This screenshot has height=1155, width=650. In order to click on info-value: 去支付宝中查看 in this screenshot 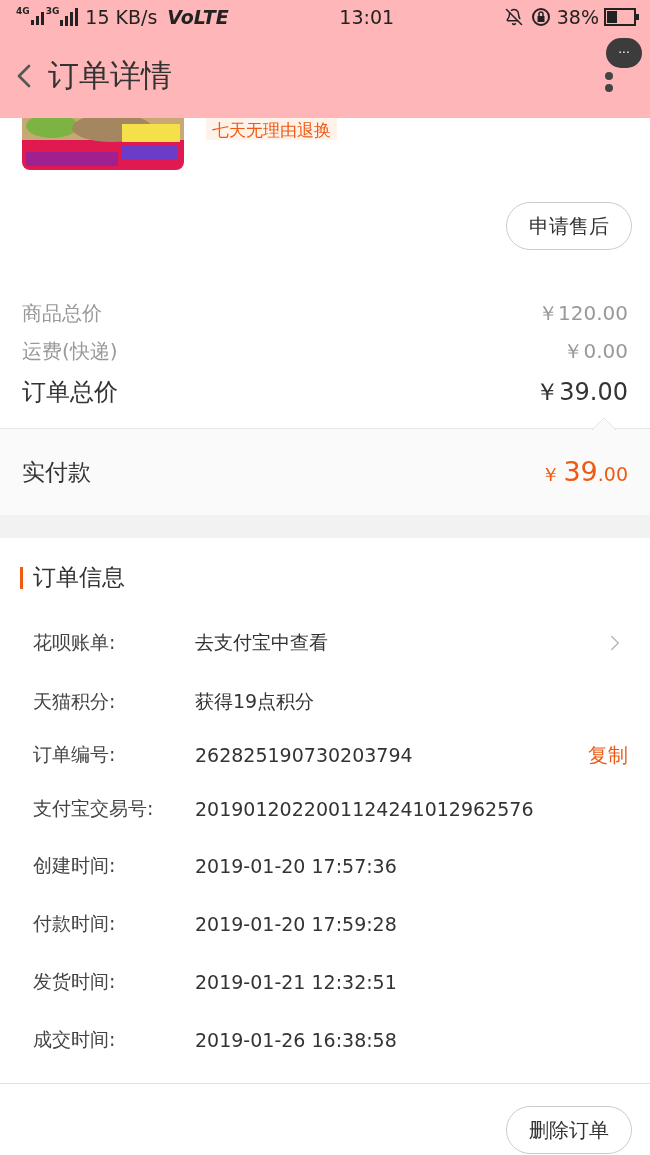, I will do `click(398, 643)`.